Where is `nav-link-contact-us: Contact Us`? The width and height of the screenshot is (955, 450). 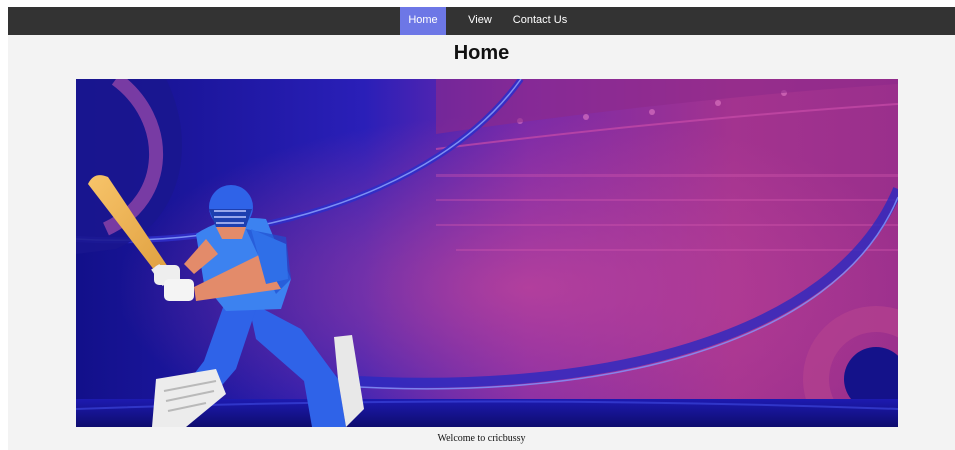 nav-link-contact-us: Contact Us is located at coordinates (540, 21).